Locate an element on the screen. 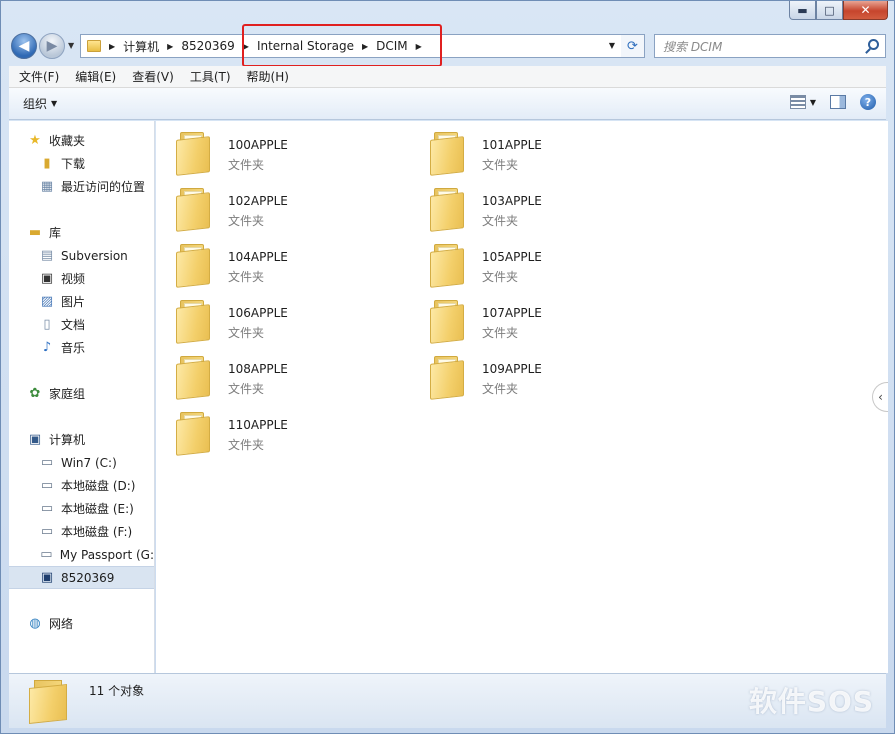  folder-item: 101APPLE 文件夹 is located at coordinates (530, 149).